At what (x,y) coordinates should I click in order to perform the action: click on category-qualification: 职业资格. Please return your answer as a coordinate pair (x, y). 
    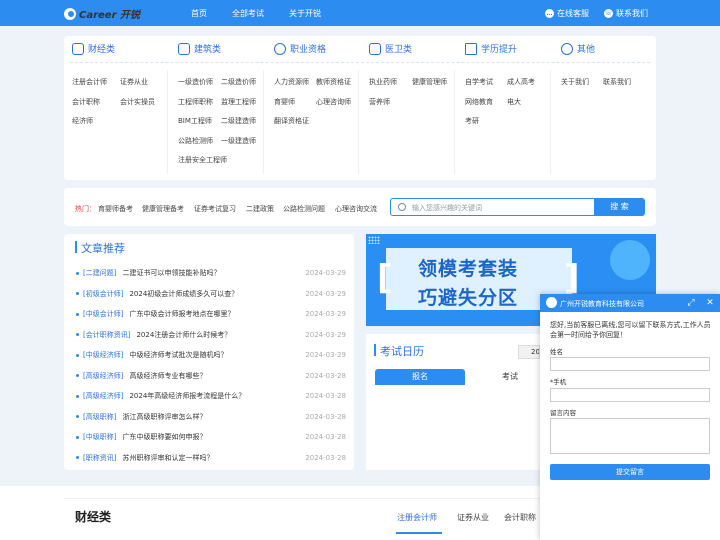
    Looking at the image, I should click on (300, 48).